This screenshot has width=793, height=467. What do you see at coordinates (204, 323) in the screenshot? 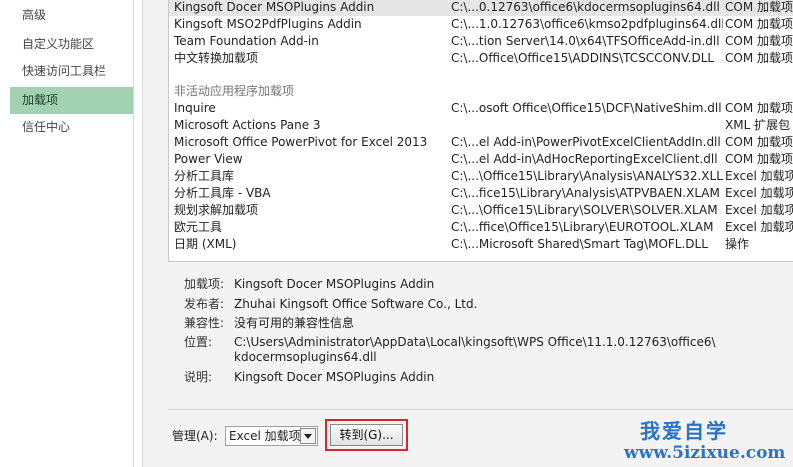
I see `detail-compat-label: 兼容性:` at bounding box center [204, 323].